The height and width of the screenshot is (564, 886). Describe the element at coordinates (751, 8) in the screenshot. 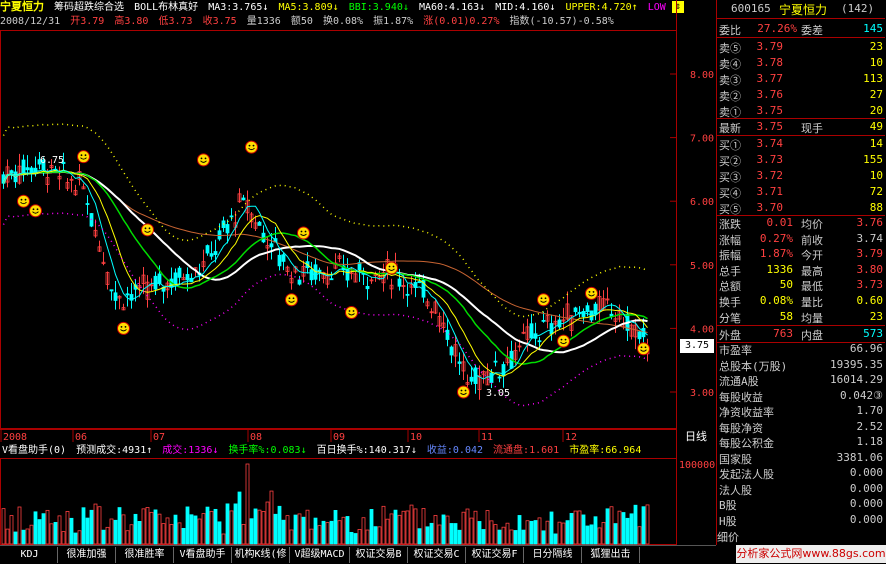

I see `stock-code: 600165` at that location.